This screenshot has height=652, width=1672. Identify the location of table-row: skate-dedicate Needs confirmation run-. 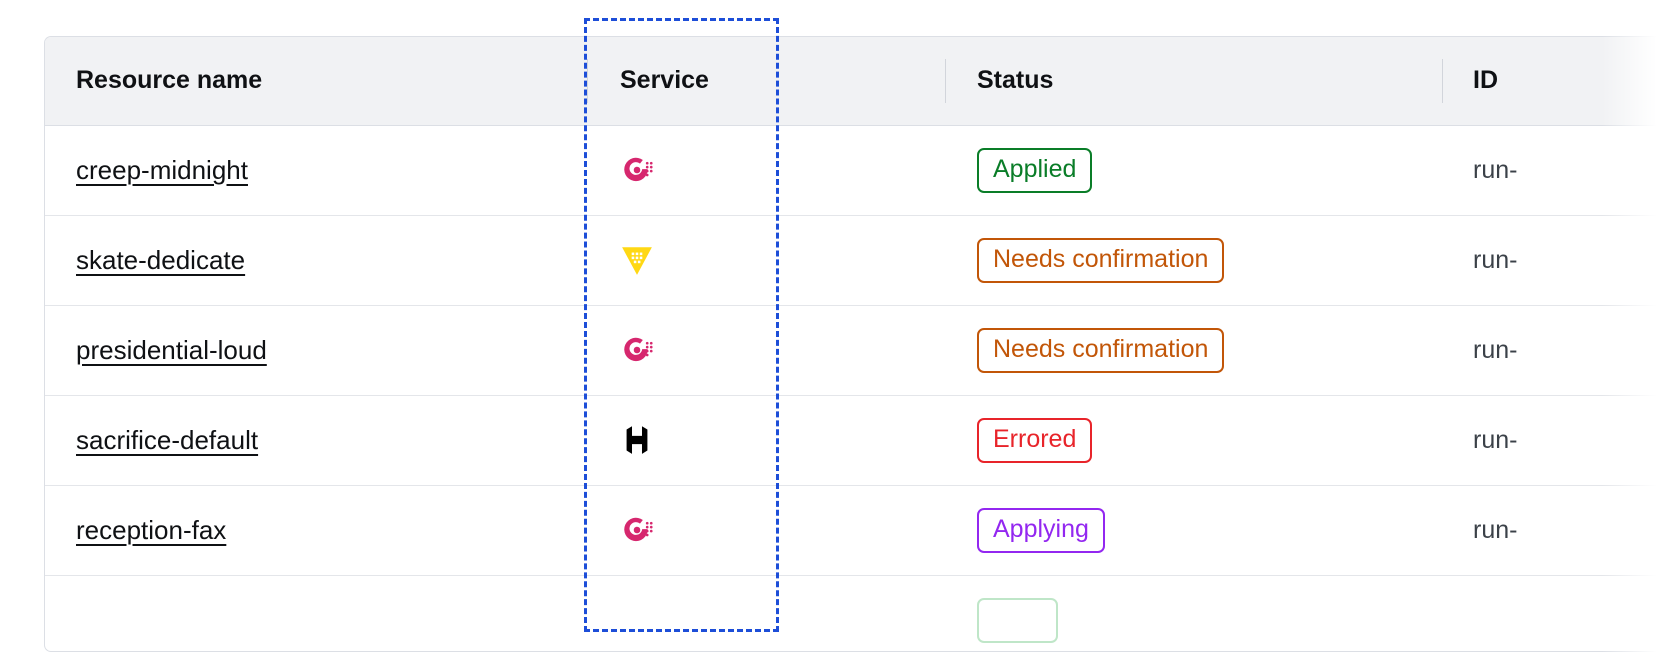
(858, 260).